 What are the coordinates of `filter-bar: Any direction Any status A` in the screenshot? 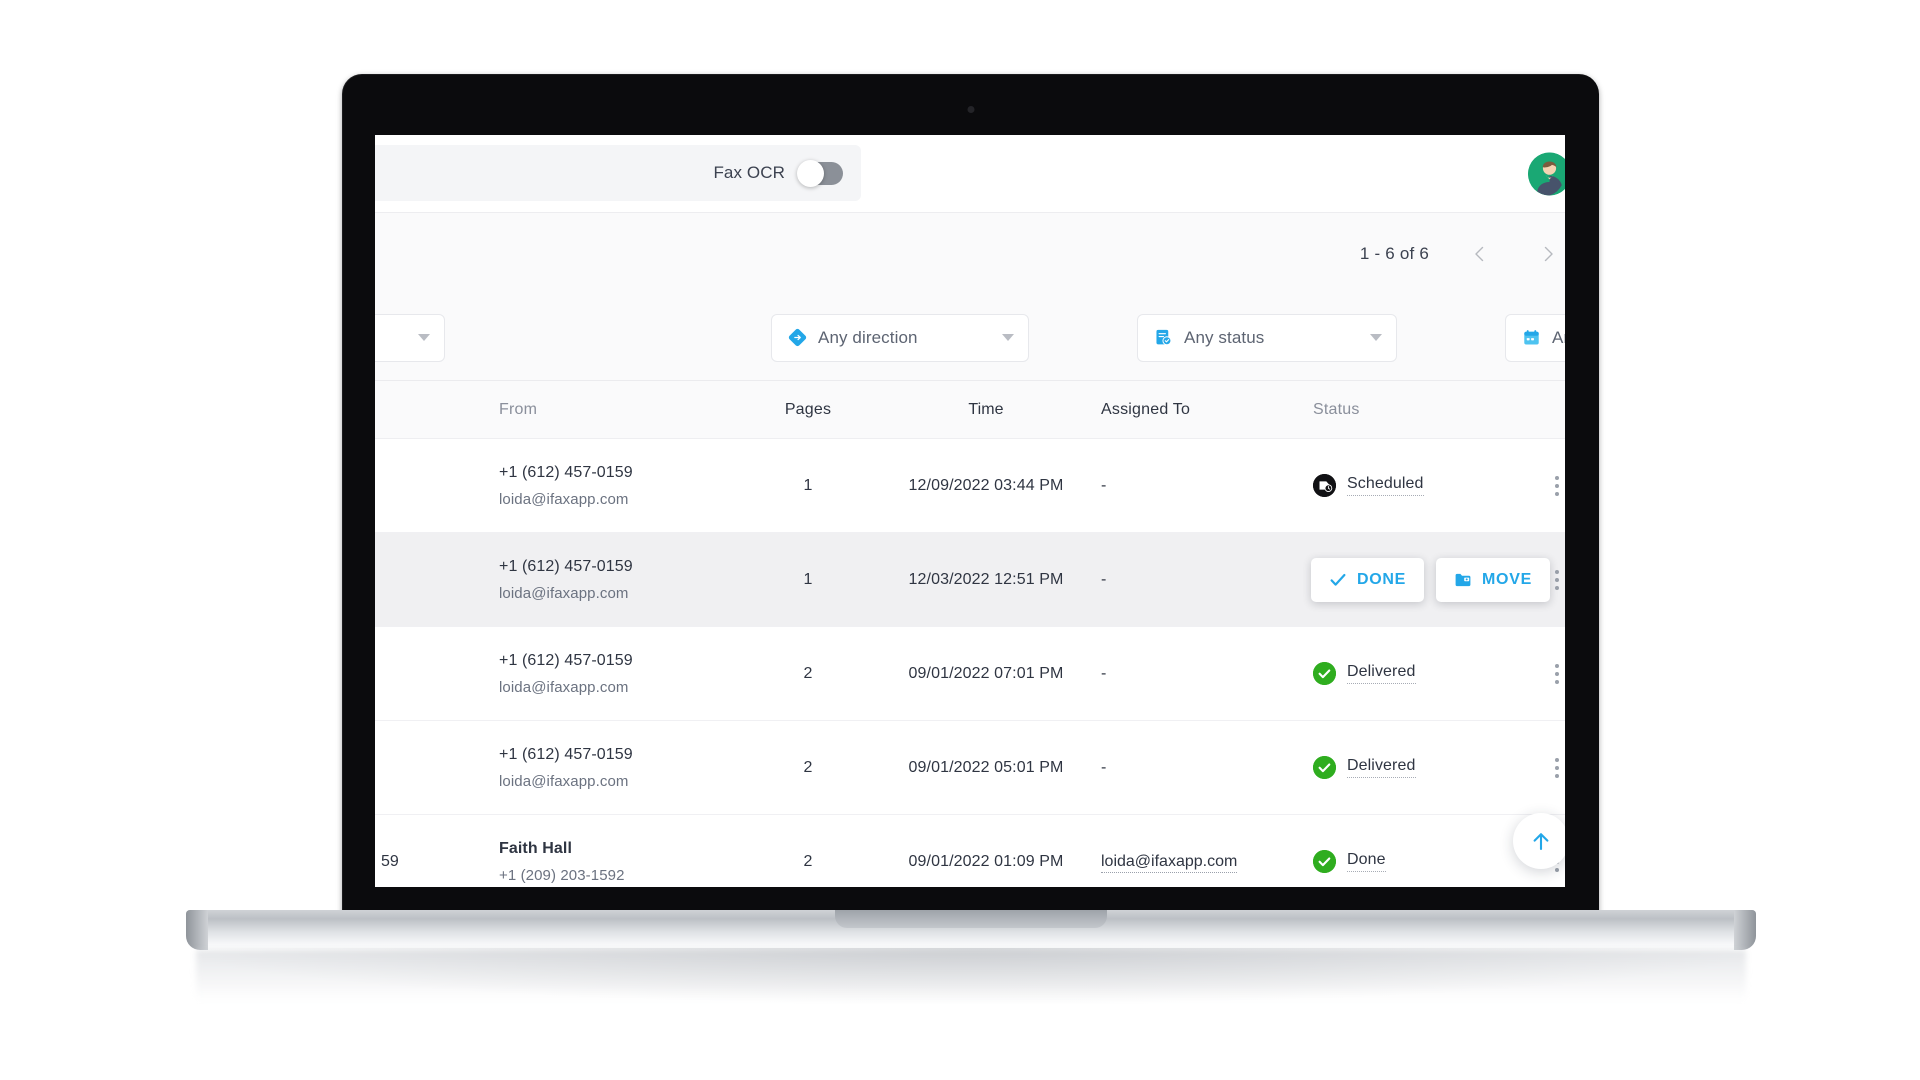 It's located at (970, 338).